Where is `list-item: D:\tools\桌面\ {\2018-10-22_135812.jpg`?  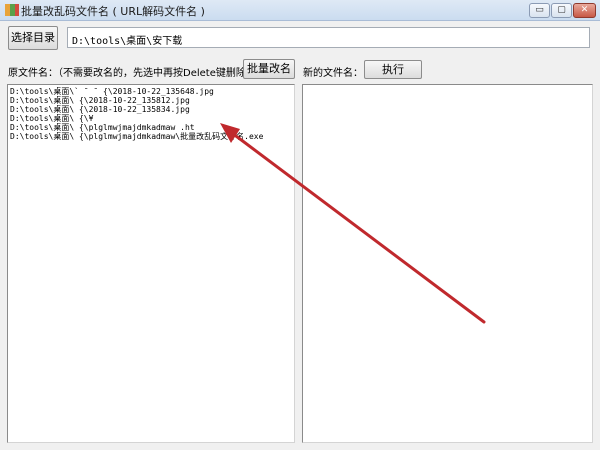 list-item: D:\tools\桌面\ {\2018-10-22_135812.jpg is located at coordinates (100, 100).